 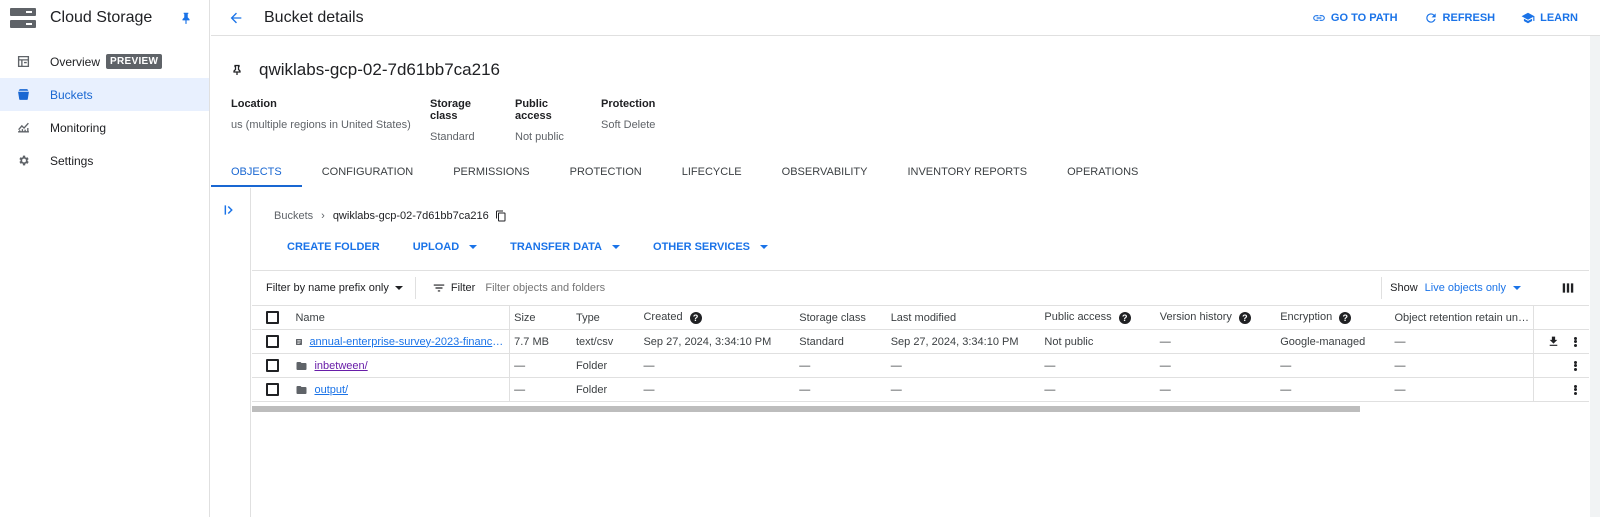 I want to click on vertical-scrollbar, so click(x=1595, y=276).